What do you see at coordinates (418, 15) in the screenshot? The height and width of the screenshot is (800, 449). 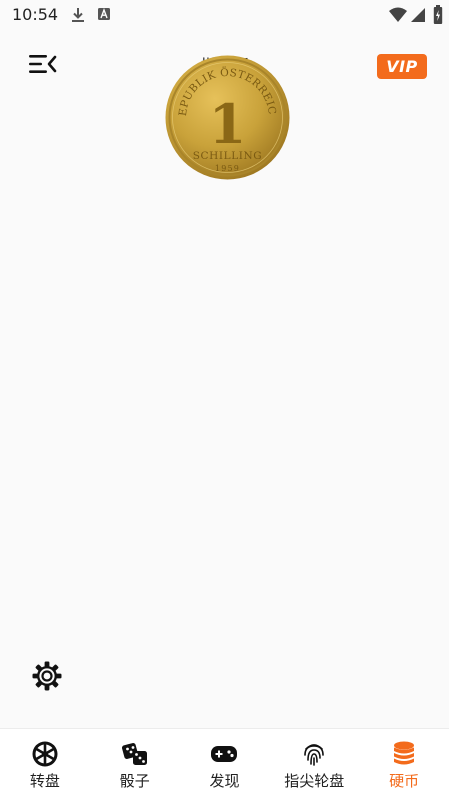 I see `signal-icon` at bounding box center [418, 15].